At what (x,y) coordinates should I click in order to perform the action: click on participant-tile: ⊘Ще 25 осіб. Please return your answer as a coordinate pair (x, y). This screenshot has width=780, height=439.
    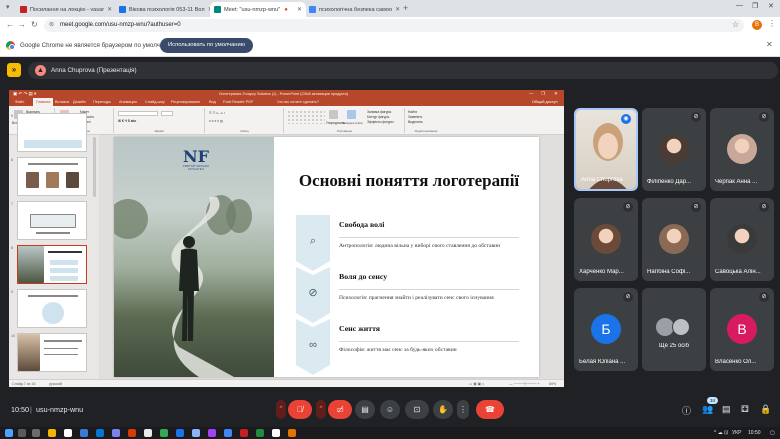
    Looking at the image, I should click on (674, 329).